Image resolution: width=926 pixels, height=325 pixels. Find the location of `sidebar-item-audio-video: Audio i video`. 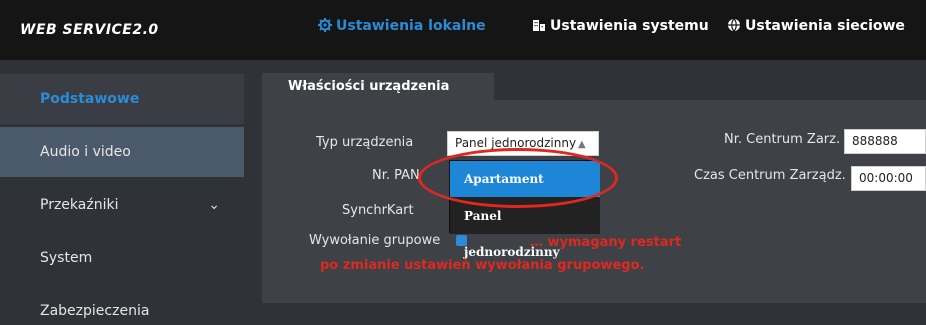

sidebar-item-audio-video: Audio i video is located at coordinates (122, 152).